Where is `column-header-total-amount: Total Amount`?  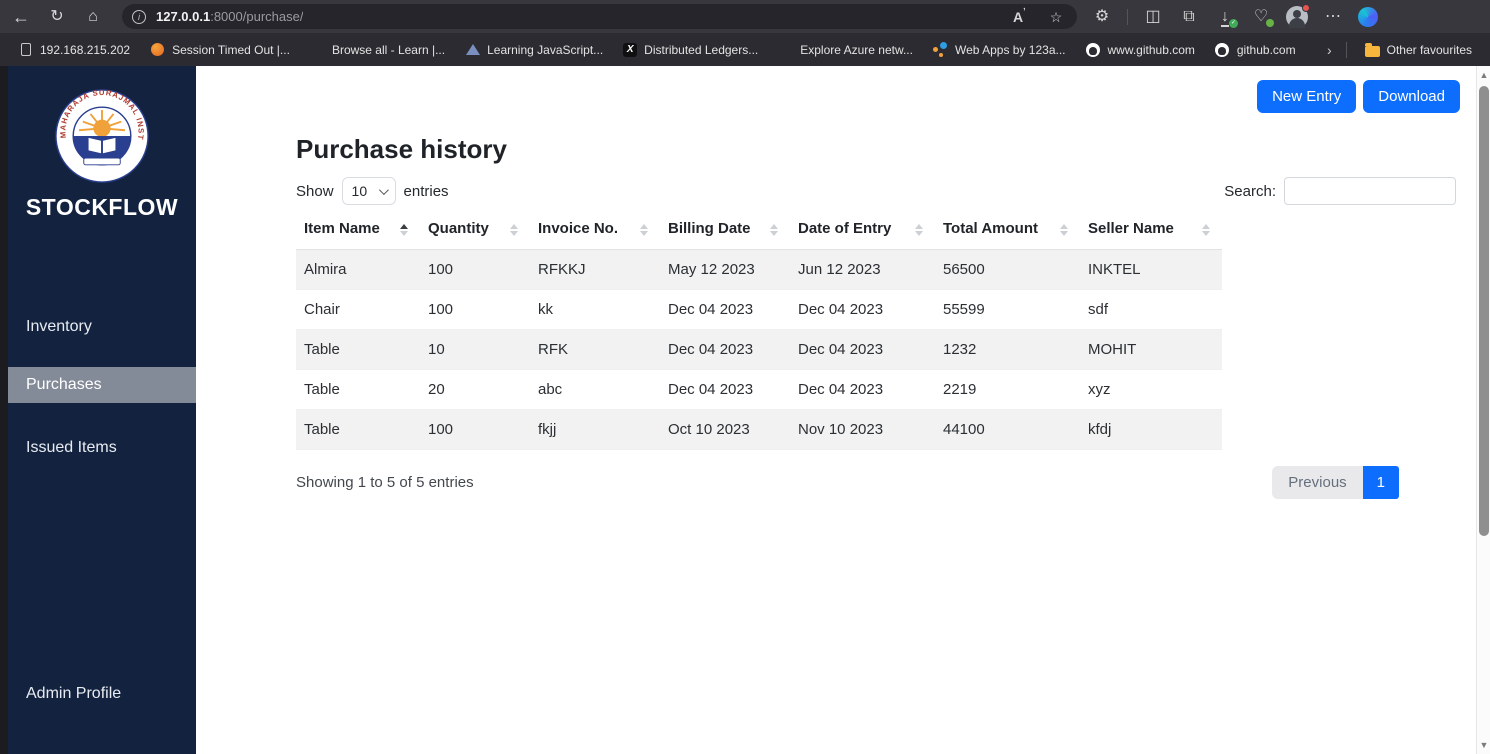 column-header-total-amount: Total Amount is located at coordinates (1007, 232).